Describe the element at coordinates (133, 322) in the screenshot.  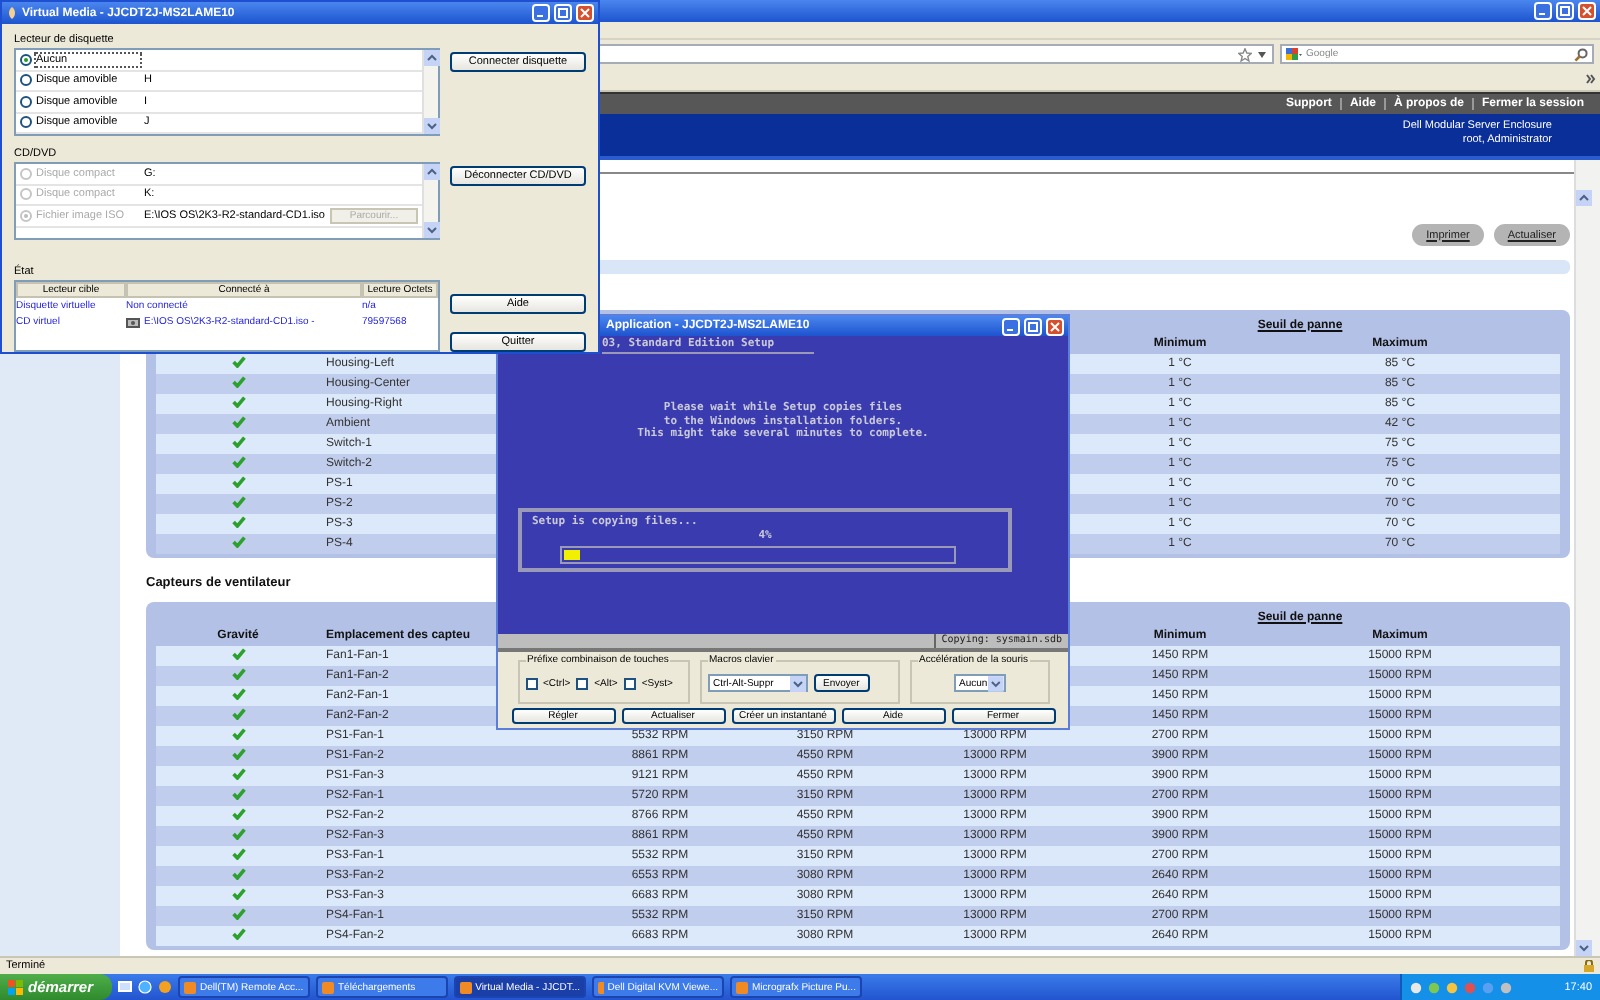
I see `drive-icon` at that location.